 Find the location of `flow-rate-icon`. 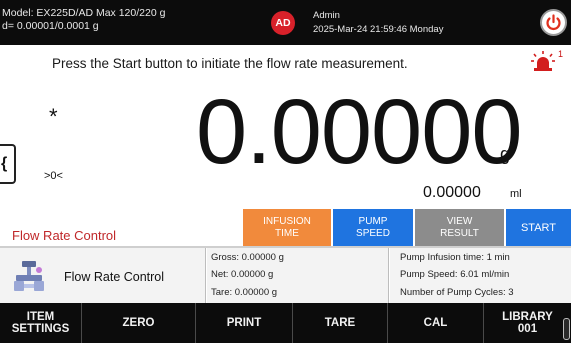

flow-rate-icon is located at coordinates (29, 276).